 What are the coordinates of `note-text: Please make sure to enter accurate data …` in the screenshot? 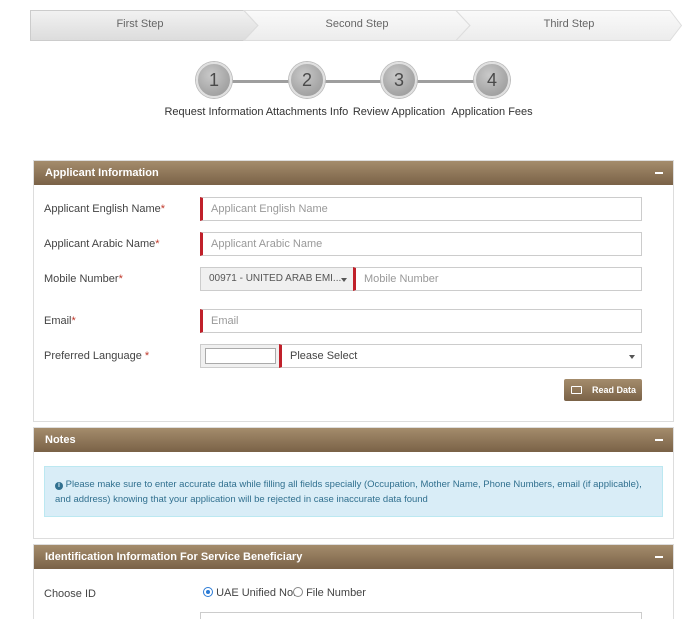 It's located at (348, 492).